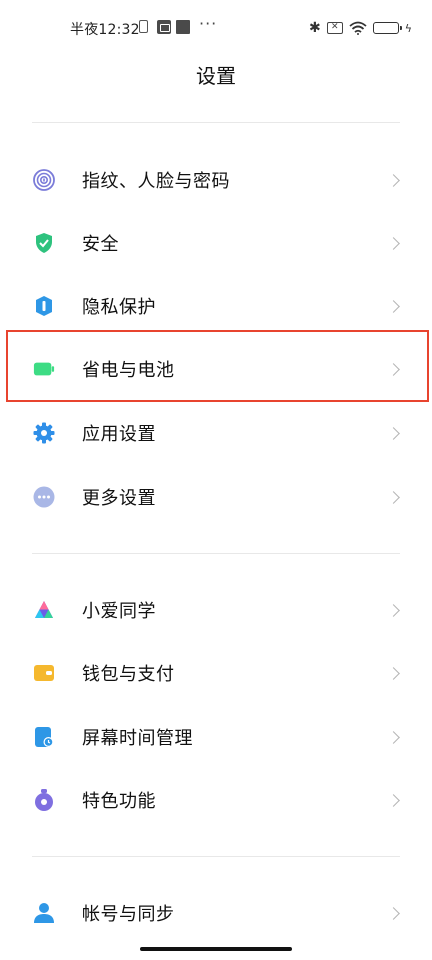 The width and height of the screenshot is (432, 960). Describe the element at coordinates (44, 610) in the screenshot. I see `xiaoai-icon` at that location.